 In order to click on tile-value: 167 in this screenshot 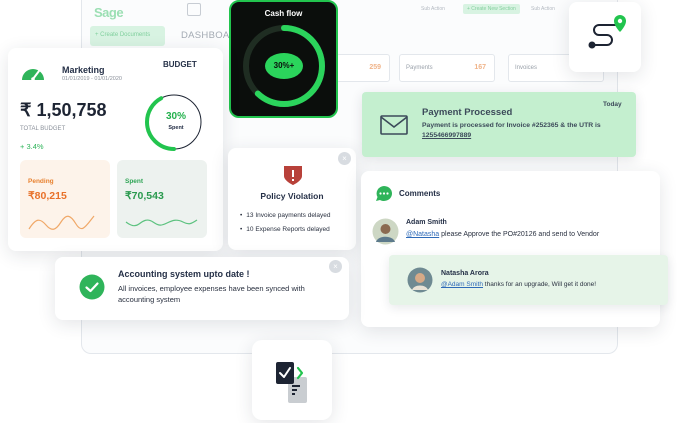, I will do `click(480, 67)`.